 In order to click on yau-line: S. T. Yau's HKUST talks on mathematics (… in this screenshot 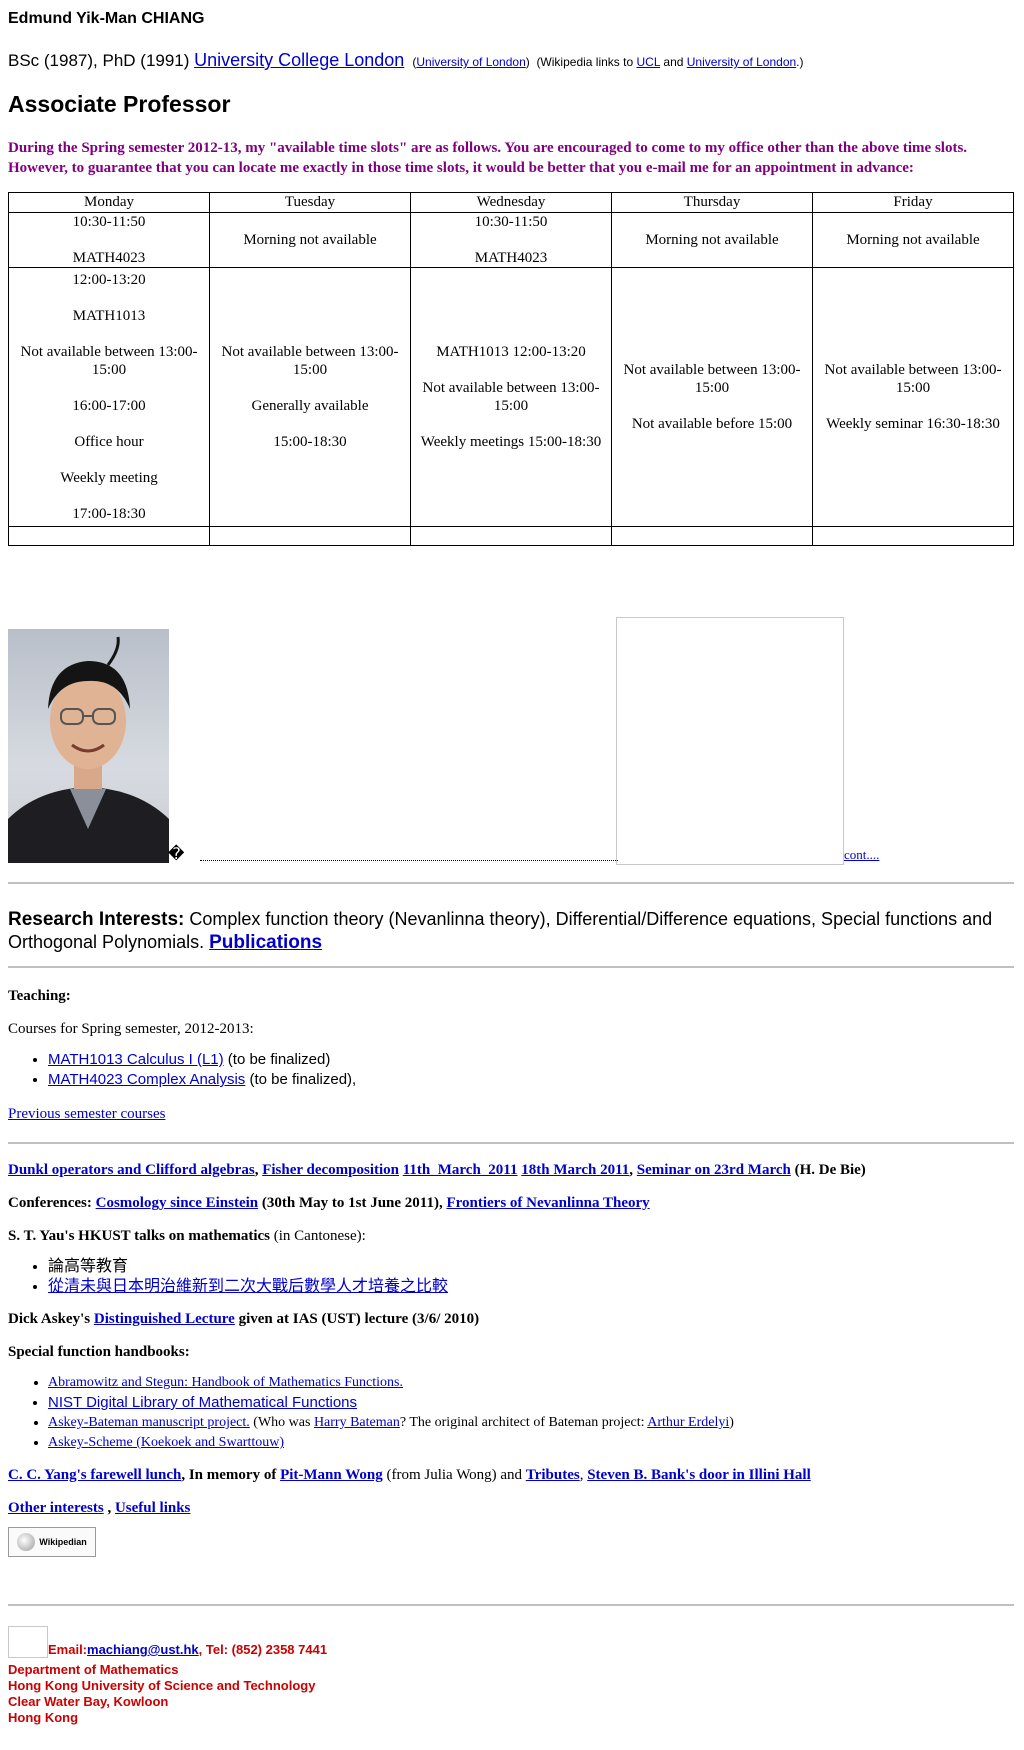, I will do `click(511, 1236)`.